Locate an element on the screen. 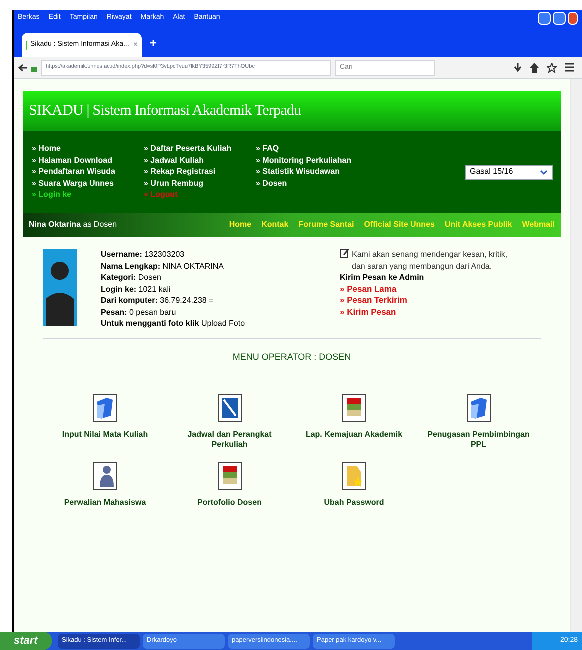 The height and width of the screenshot is (650, 582). menu-title: MENU OPERATOR : DOSEN is located at coordinates (292, 357).